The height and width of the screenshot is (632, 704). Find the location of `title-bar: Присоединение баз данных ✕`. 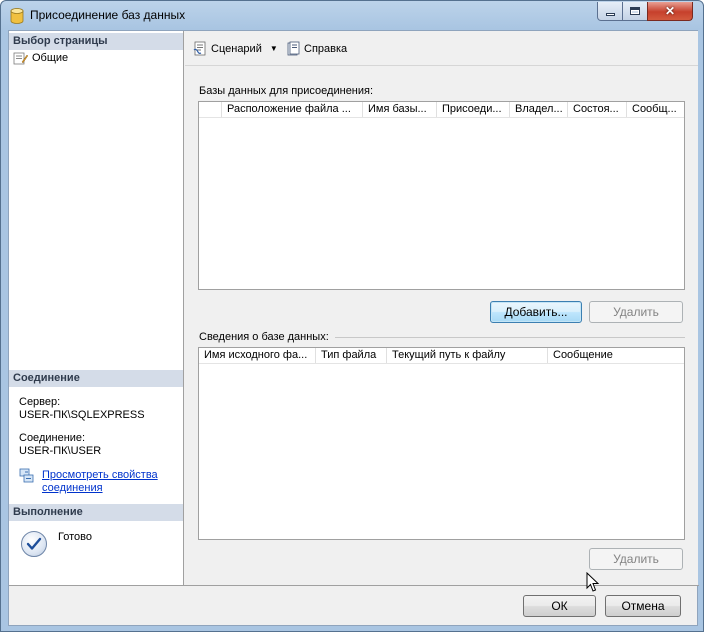

title-bar: Присоединение баз данных ✕ is located at coordinates (352, 16).